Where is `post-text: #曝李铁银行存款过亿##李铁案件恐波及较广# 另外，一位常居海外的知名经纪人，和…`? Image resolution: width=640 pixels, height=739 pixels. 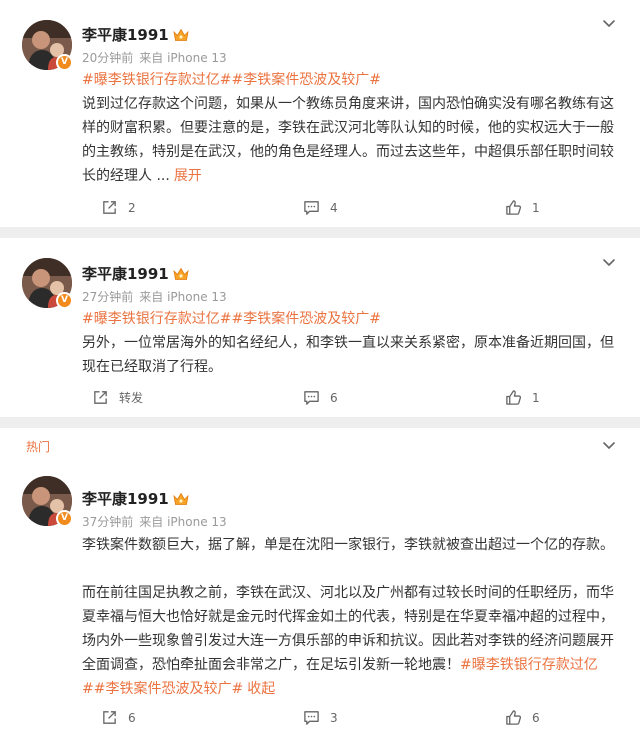
post-text: #曝李铁银行存款过亿##李铁案件恐波及较广# 另外，一位常居海外的知名经纪人，和… is located at coordinates (350, 343).